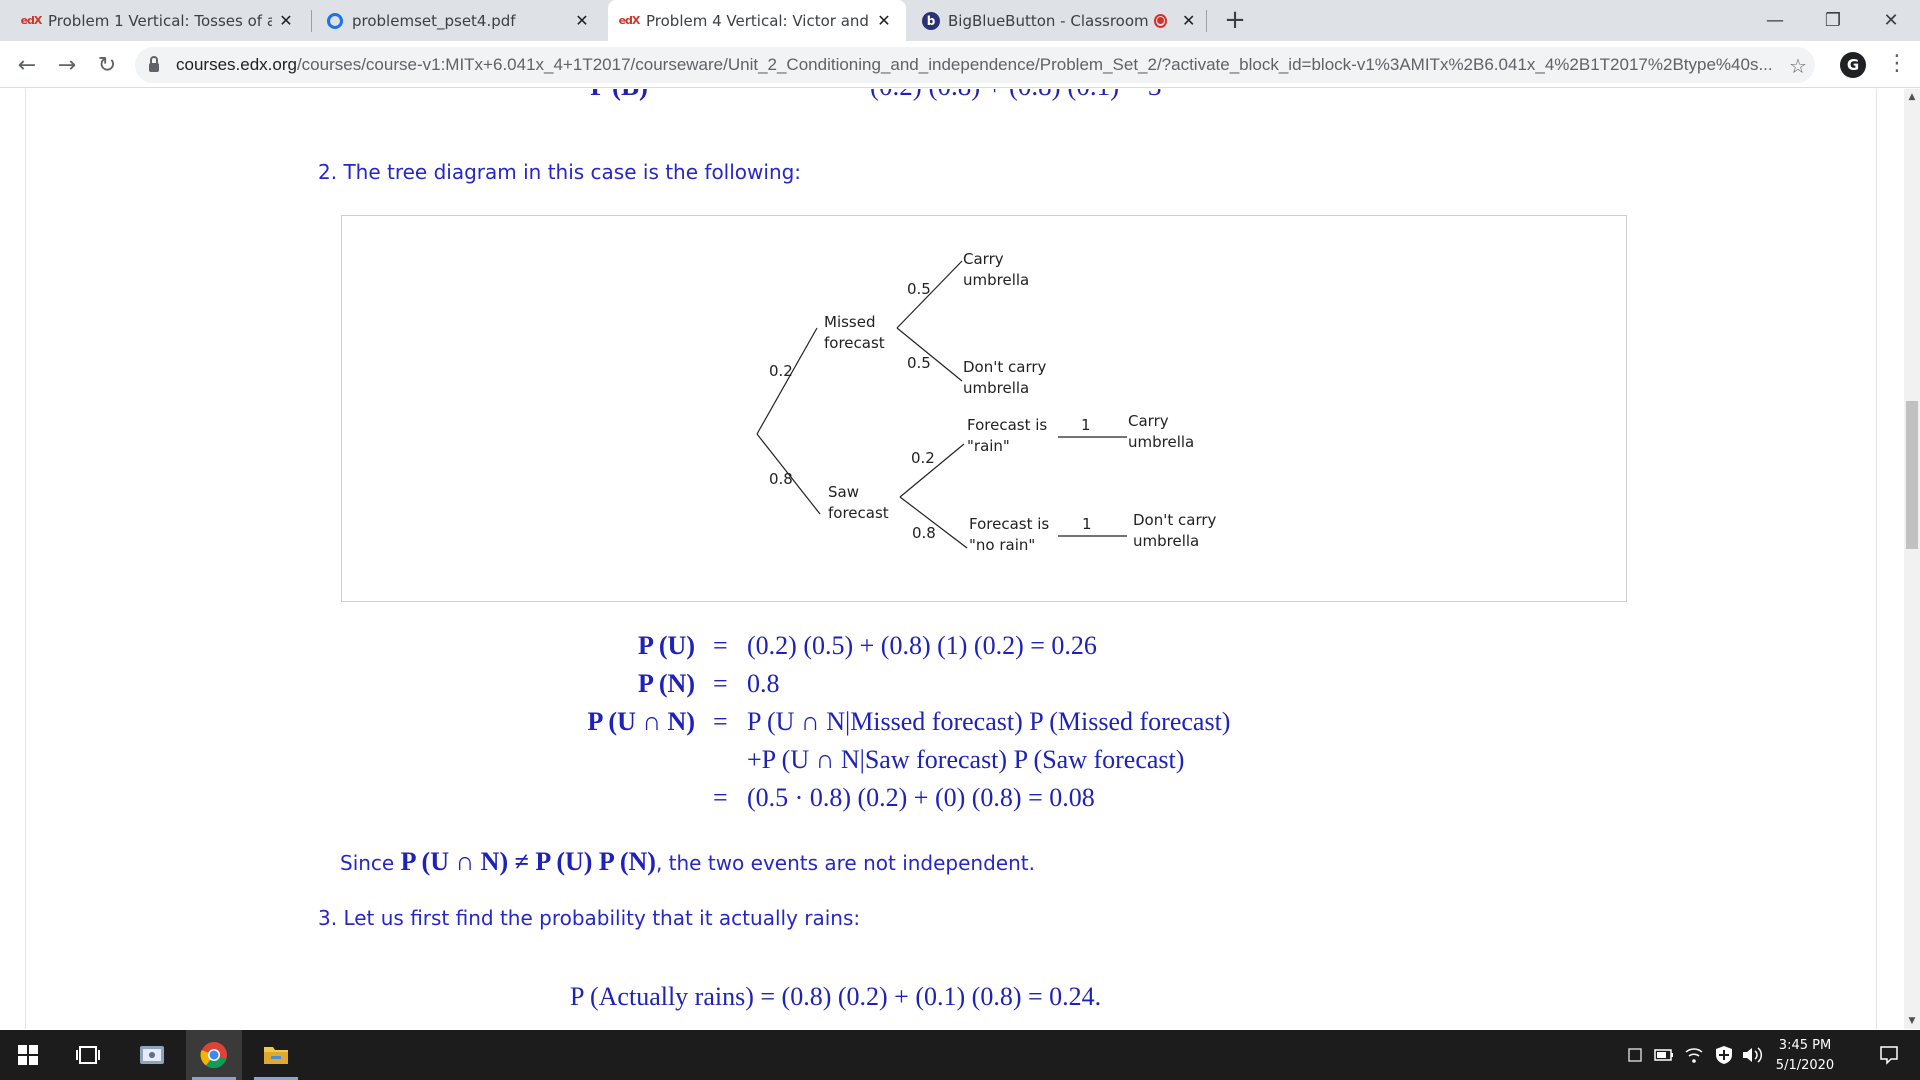 The image size is (1920, 1080). Describe the element at coordinates (528, 861) in the screenshot. I see `since-math: P (U ∩ N) ≠ P (U) P (N)` at that location.